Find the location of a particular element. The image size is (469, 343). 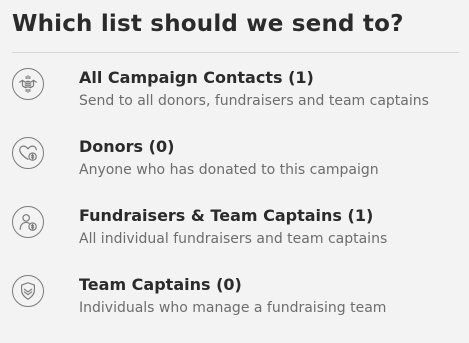

shield-icon is located at coordinates (28, 291).